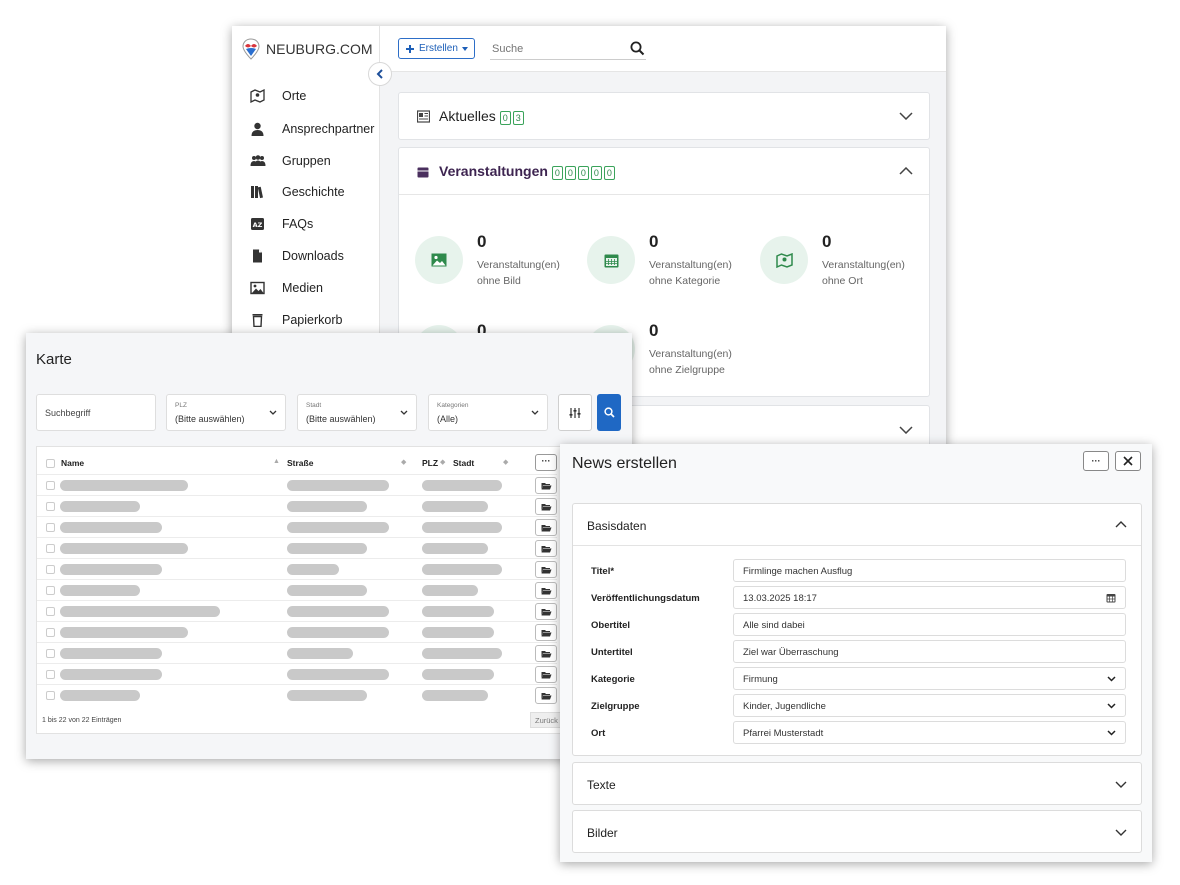  I want to click on filter-settings-button, so click(575, 412).